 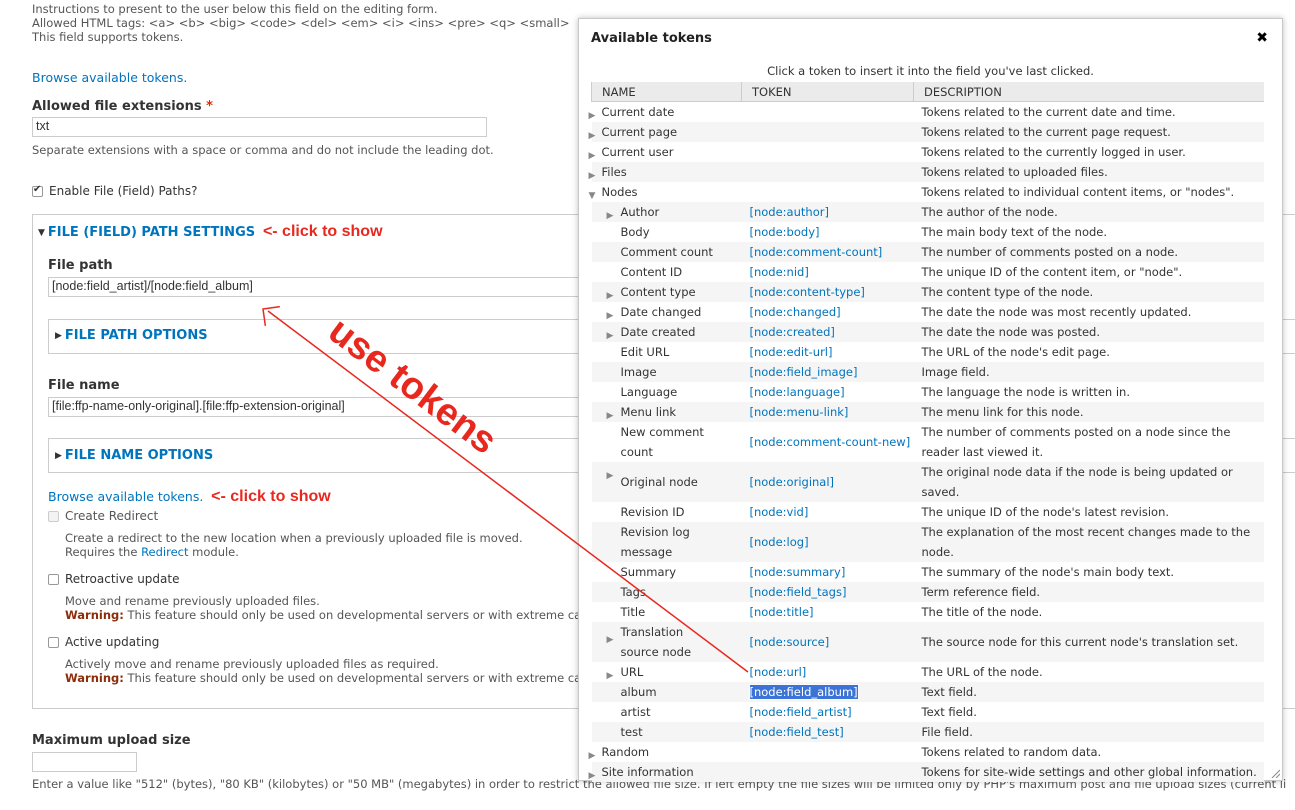 What do you see at coordinates (271, 315) in the screenshot?
I see `annotation-arrowhead` at bounding box center [271, 315].